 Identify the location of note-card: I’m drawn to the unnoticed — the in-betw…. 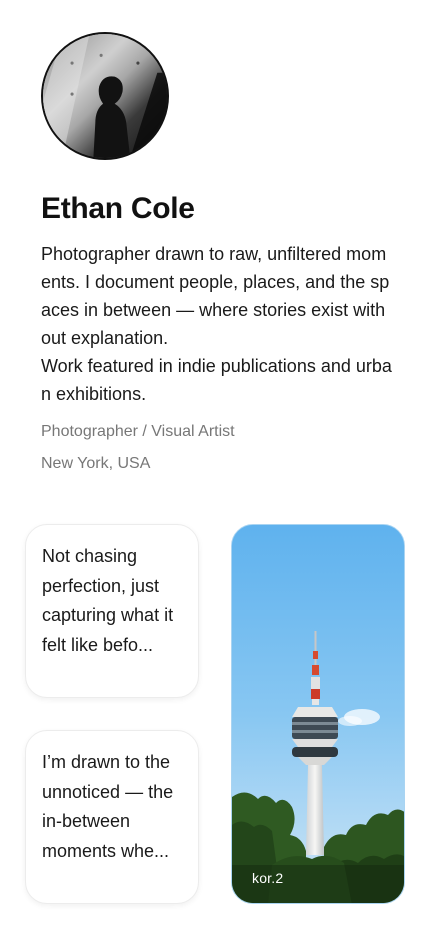
(112, 817).